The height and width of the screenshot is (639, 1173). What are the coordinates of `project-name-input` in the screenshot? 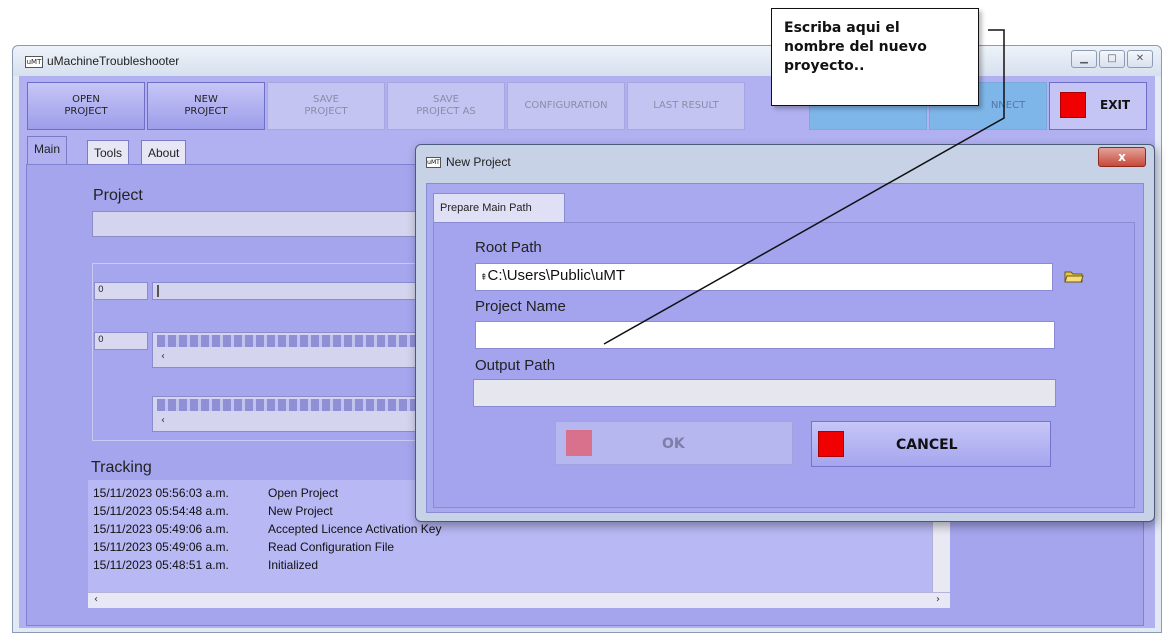 It's located at (765, 335).